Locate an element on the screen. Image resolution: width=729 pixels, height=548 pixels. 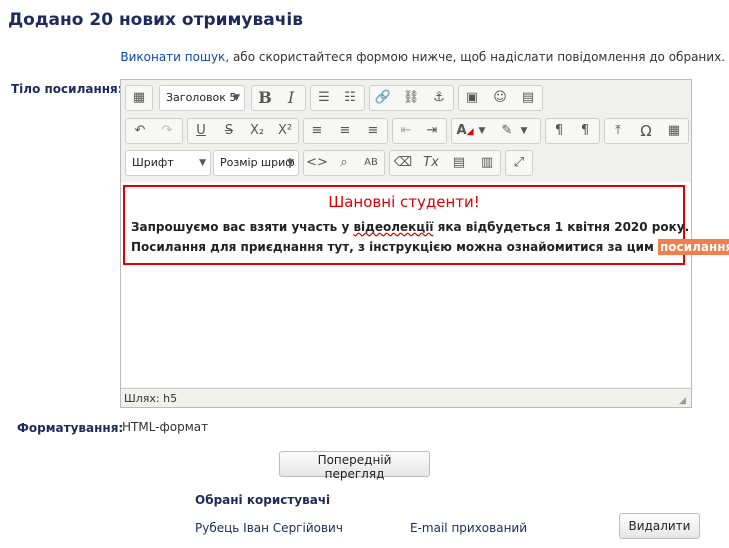
strikethrough-icon: S is located at coordinates (229, 131).